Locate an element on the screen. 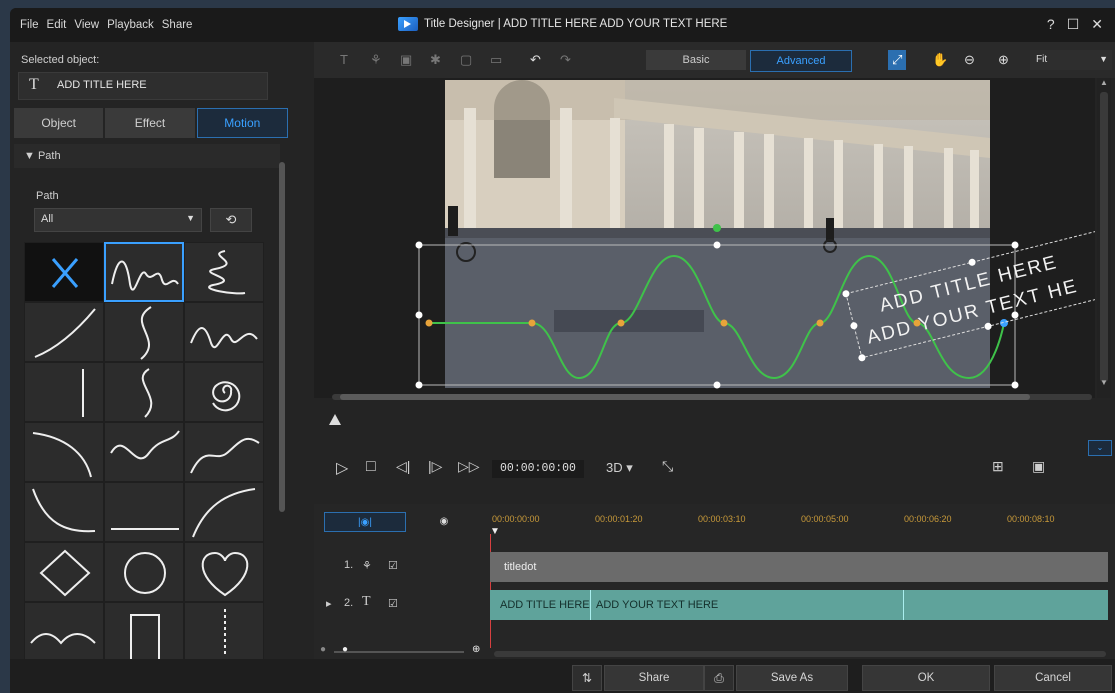  slider-handle: ● is located at coordinates (345, 649).